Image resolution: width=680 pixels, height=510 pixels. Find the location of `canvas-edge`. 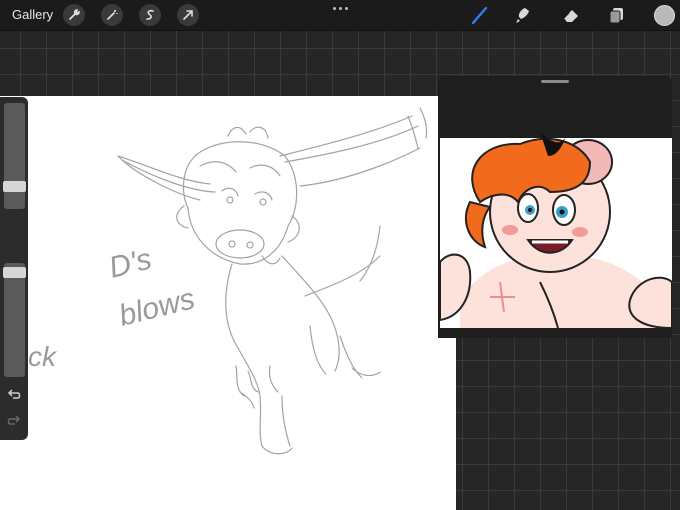

canvas-edge is located at coordinates (448, 424).